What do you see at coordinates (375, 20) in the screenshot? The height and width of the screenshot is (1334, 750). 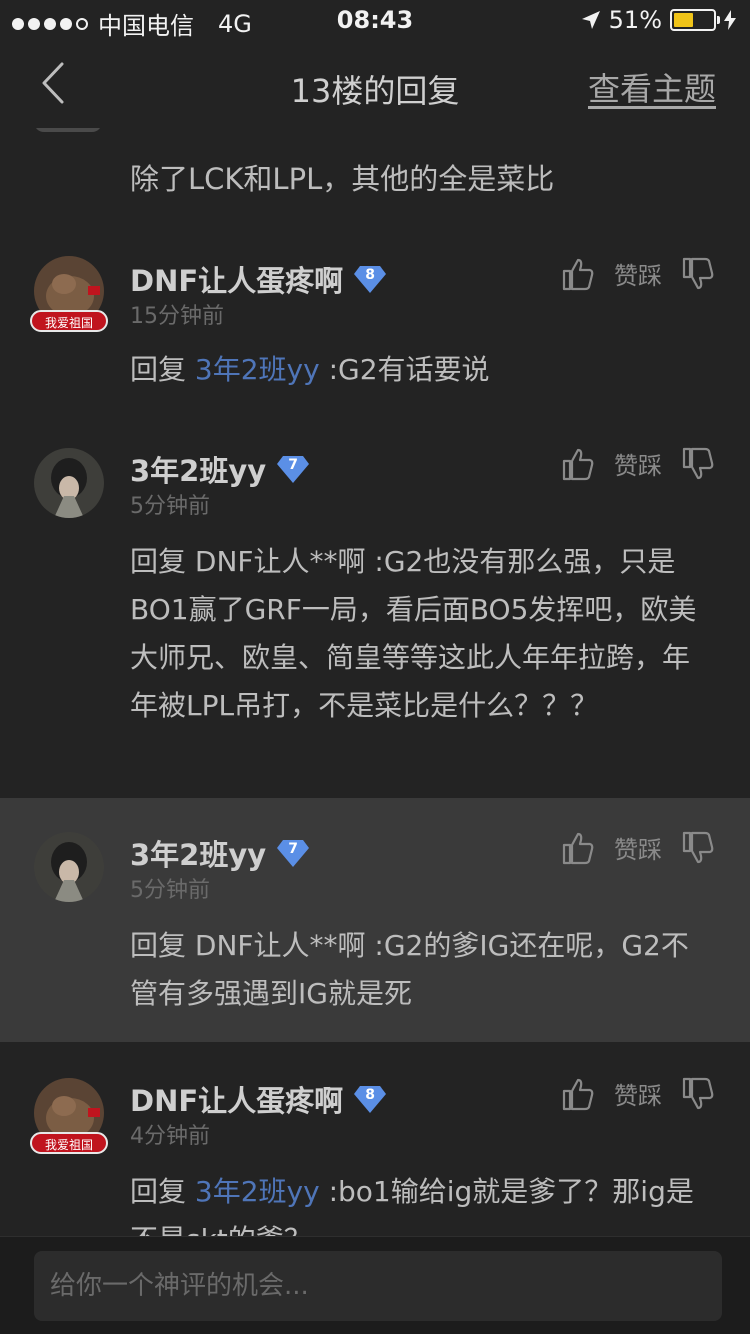 I see `status-bar: 中国电信 4G 08:43 51%` at bounding box center [375, 20].